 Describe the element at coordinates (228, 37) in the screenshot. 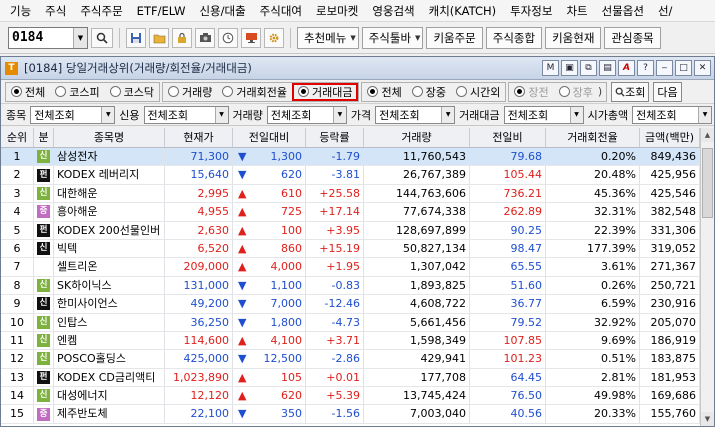

I see `clock-icon` at that location.